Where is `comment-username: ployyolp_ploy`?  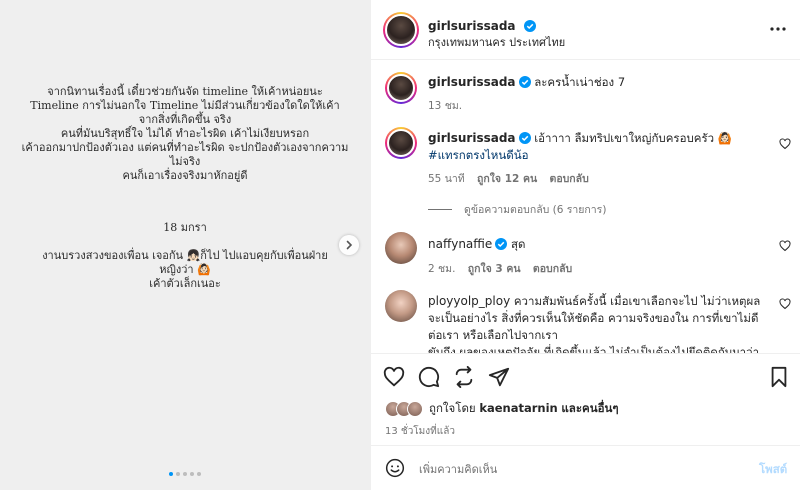
comment-username: ployyolp_ploy is located at coordinates (469, 301).